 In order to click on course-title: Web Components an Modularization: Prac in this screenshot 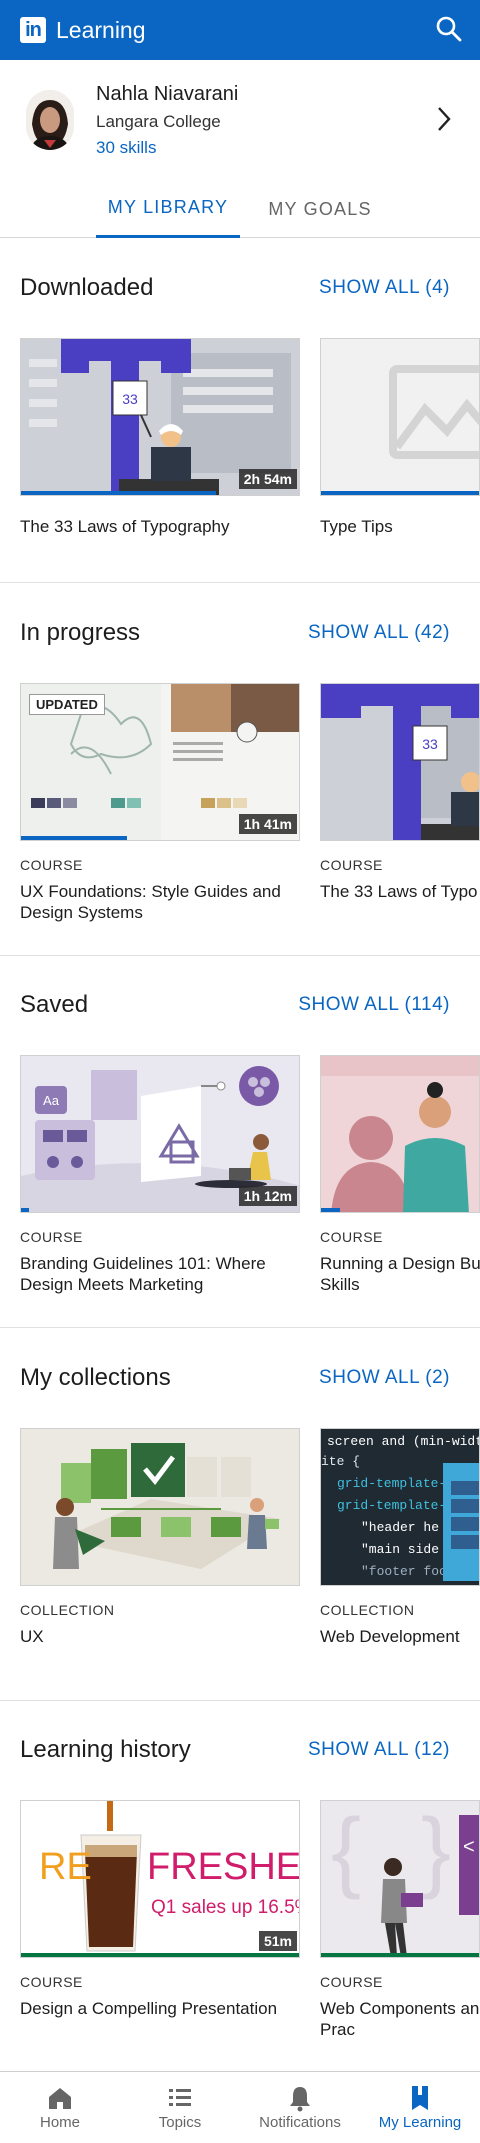, I will do `click(400, 2019)`.